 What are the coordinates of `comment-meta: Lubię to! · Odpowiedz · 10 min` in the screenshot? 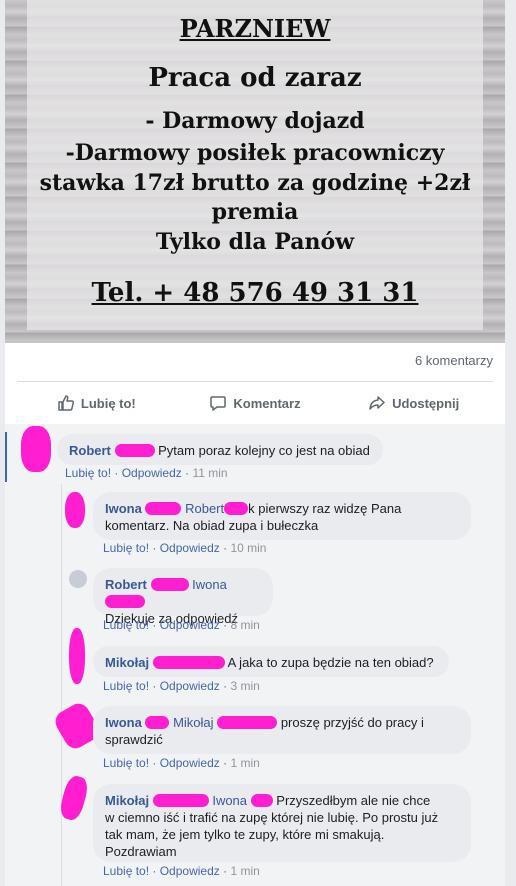 It's located at (185, 548).